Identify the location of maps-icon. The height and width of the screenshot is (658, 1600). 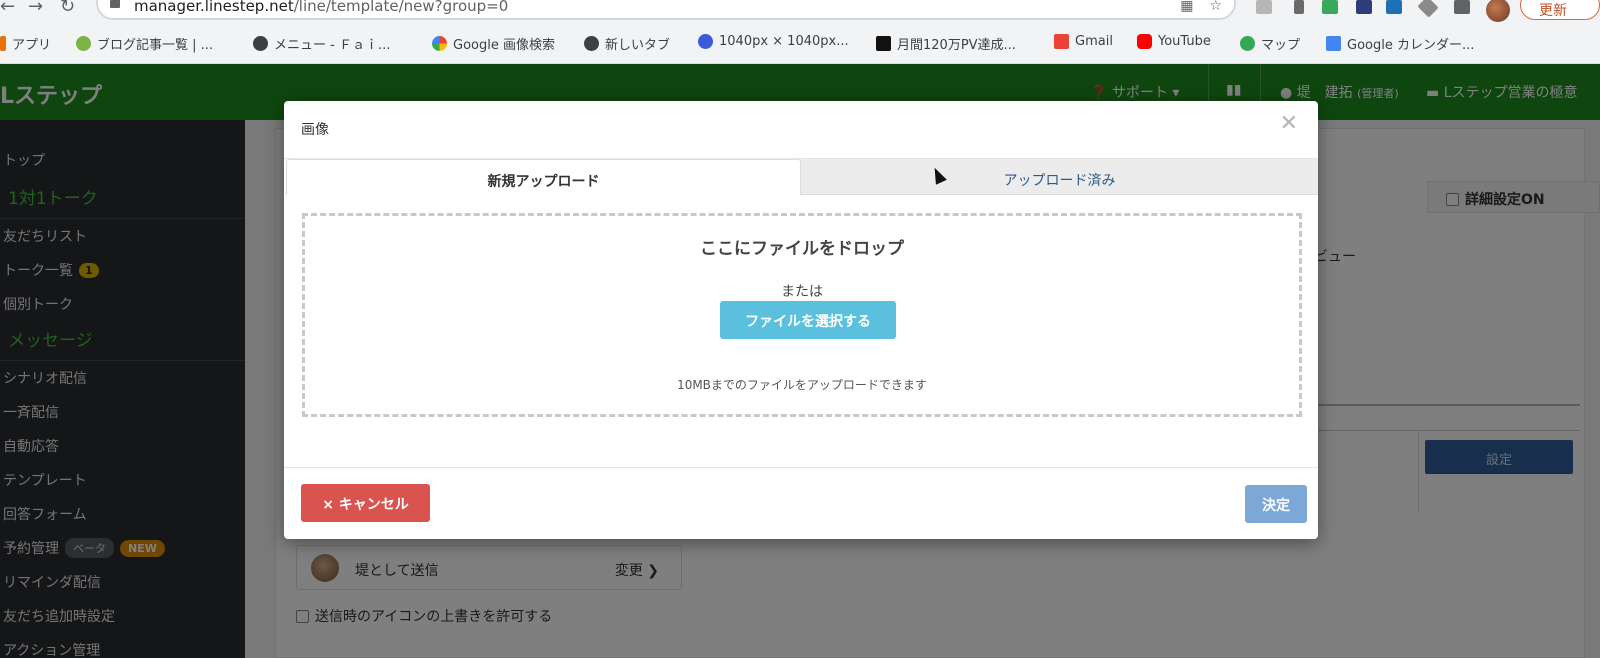
(1247, 43).